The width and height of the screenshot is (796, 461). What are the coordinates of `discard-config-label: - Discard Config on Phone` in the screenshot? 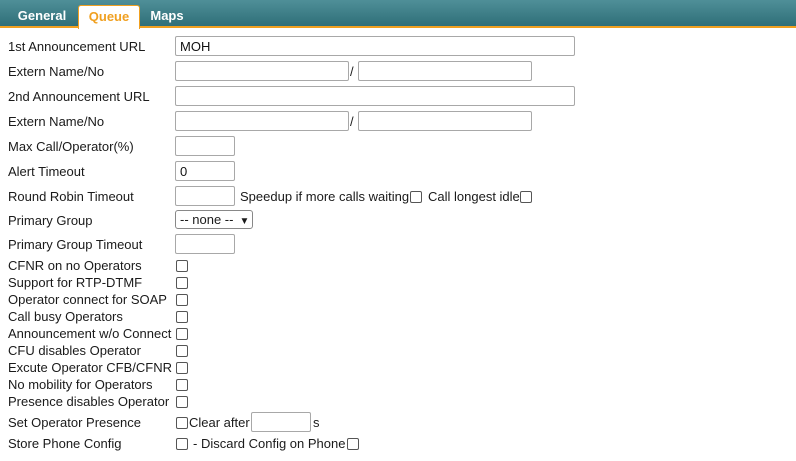 It's located at (269, 443).